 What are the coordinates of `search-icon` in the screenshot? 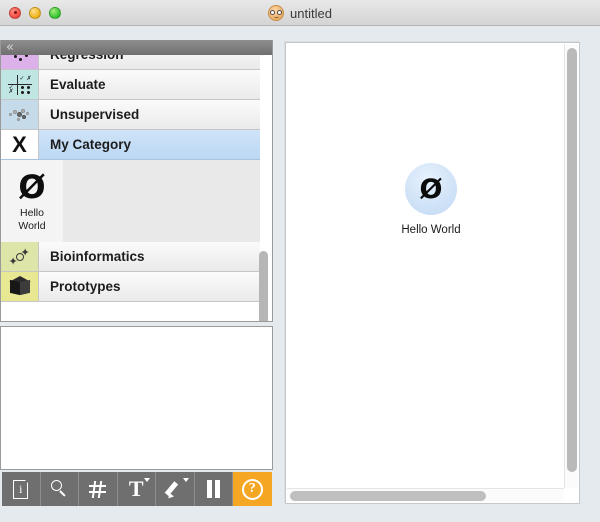 It's located at (60, 489).